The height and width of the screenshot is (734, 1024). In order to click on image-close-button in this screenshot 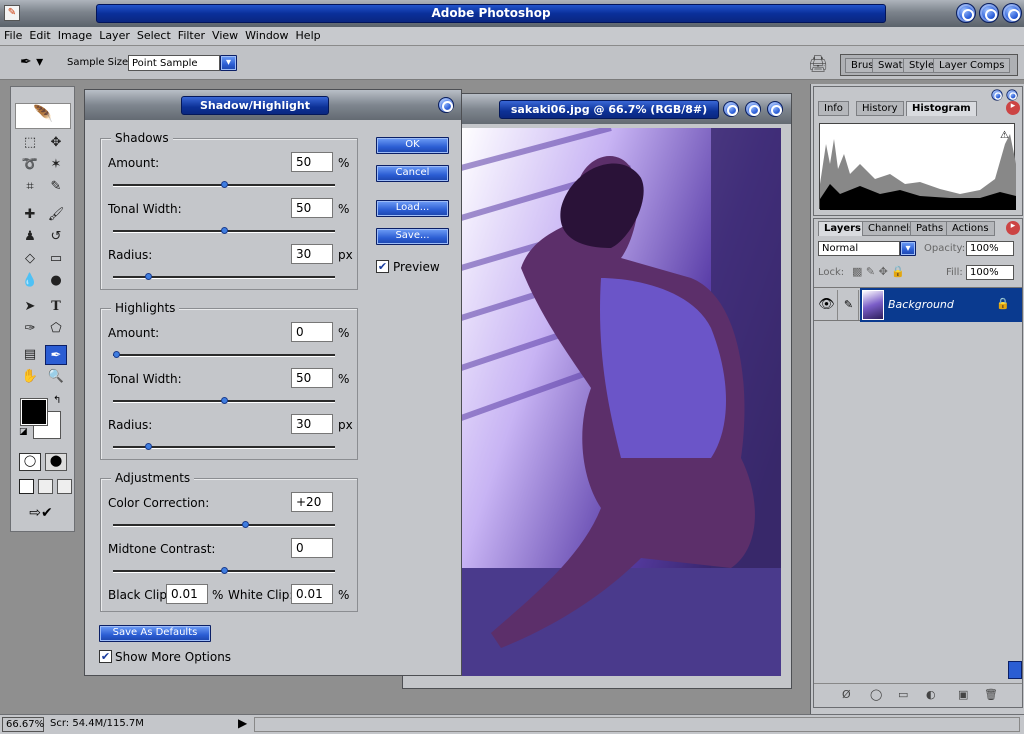, I will do `click(775, 109)`.